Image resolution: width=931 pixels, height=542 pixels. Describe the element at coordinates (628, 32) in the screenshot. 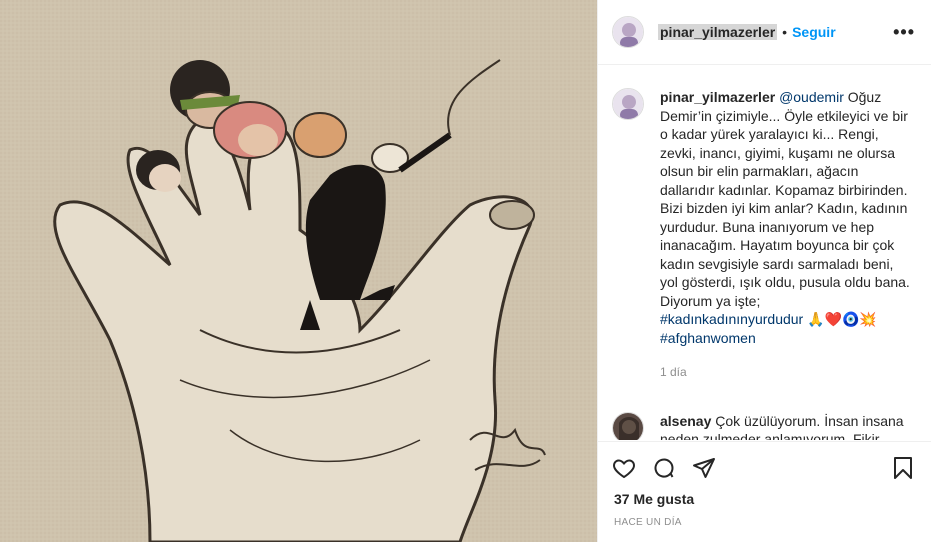

I see `author-avatar` at that location.